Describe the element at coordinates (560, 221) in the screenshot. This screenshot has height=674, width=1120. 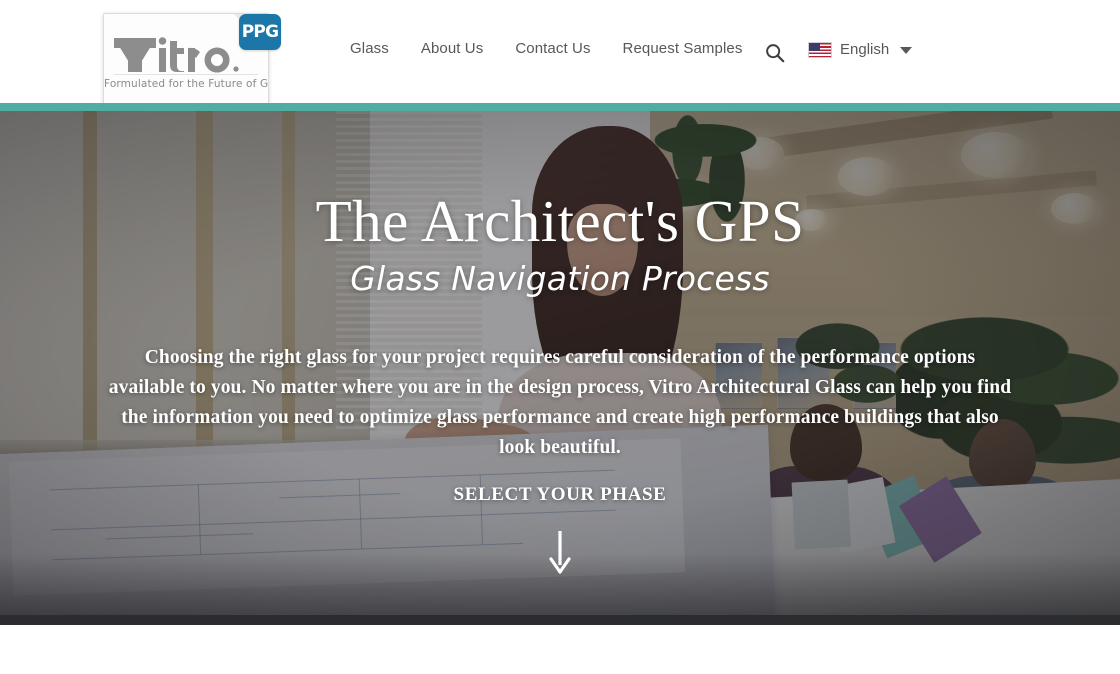
I see `hero-title: The Architect's GPS` at that location.